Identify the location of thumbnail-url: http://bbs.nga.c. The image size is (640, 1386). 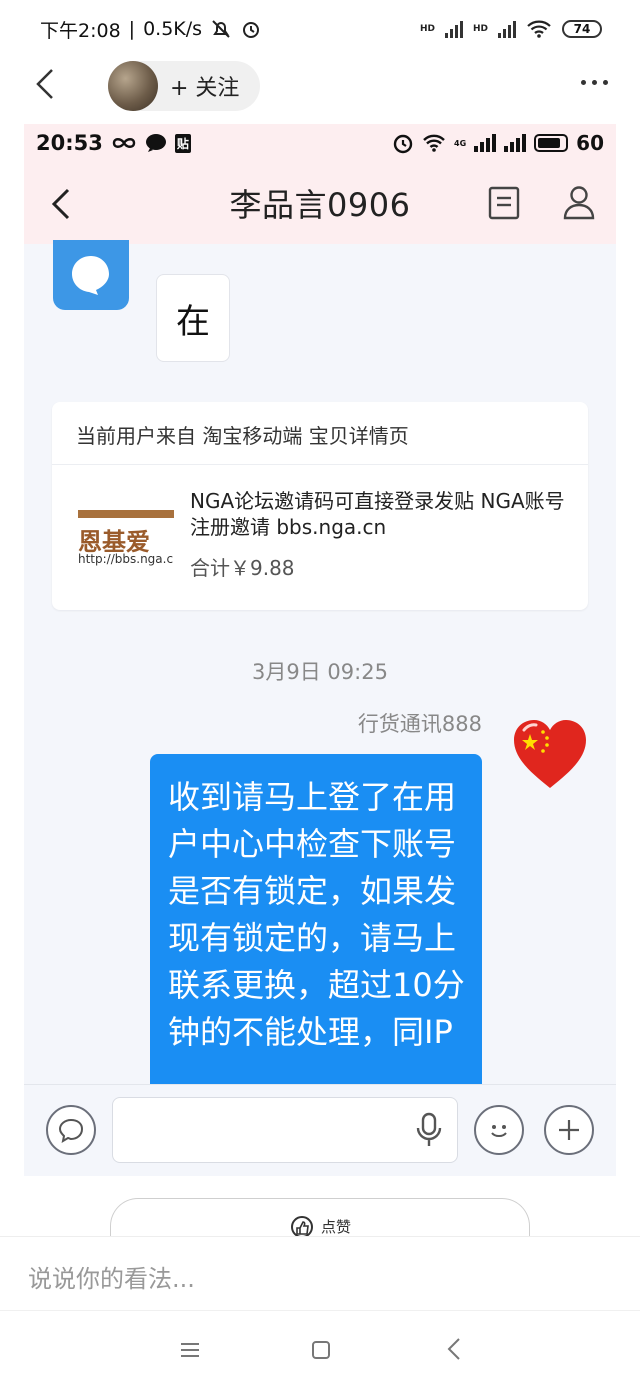
(126, 559).